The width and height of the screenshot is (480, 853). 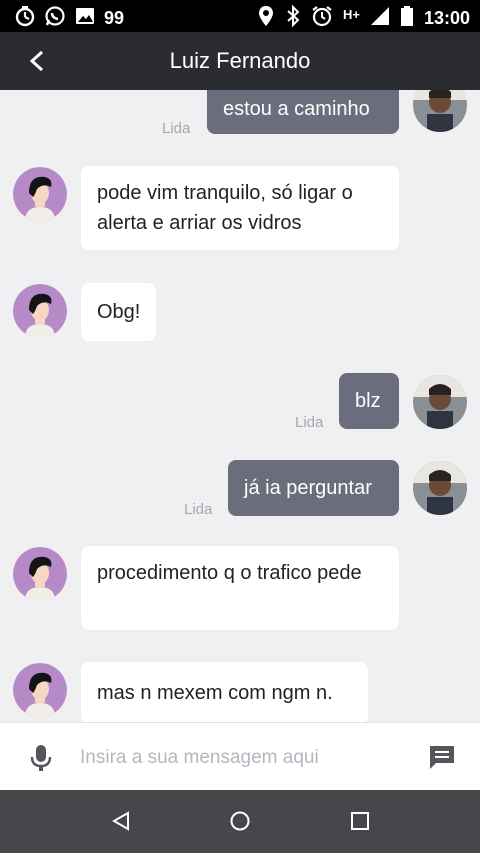 What do you see at coordinates (114, 18) in the screenshot?
I see `notification-count: 99` at bounding box center [114, 18].